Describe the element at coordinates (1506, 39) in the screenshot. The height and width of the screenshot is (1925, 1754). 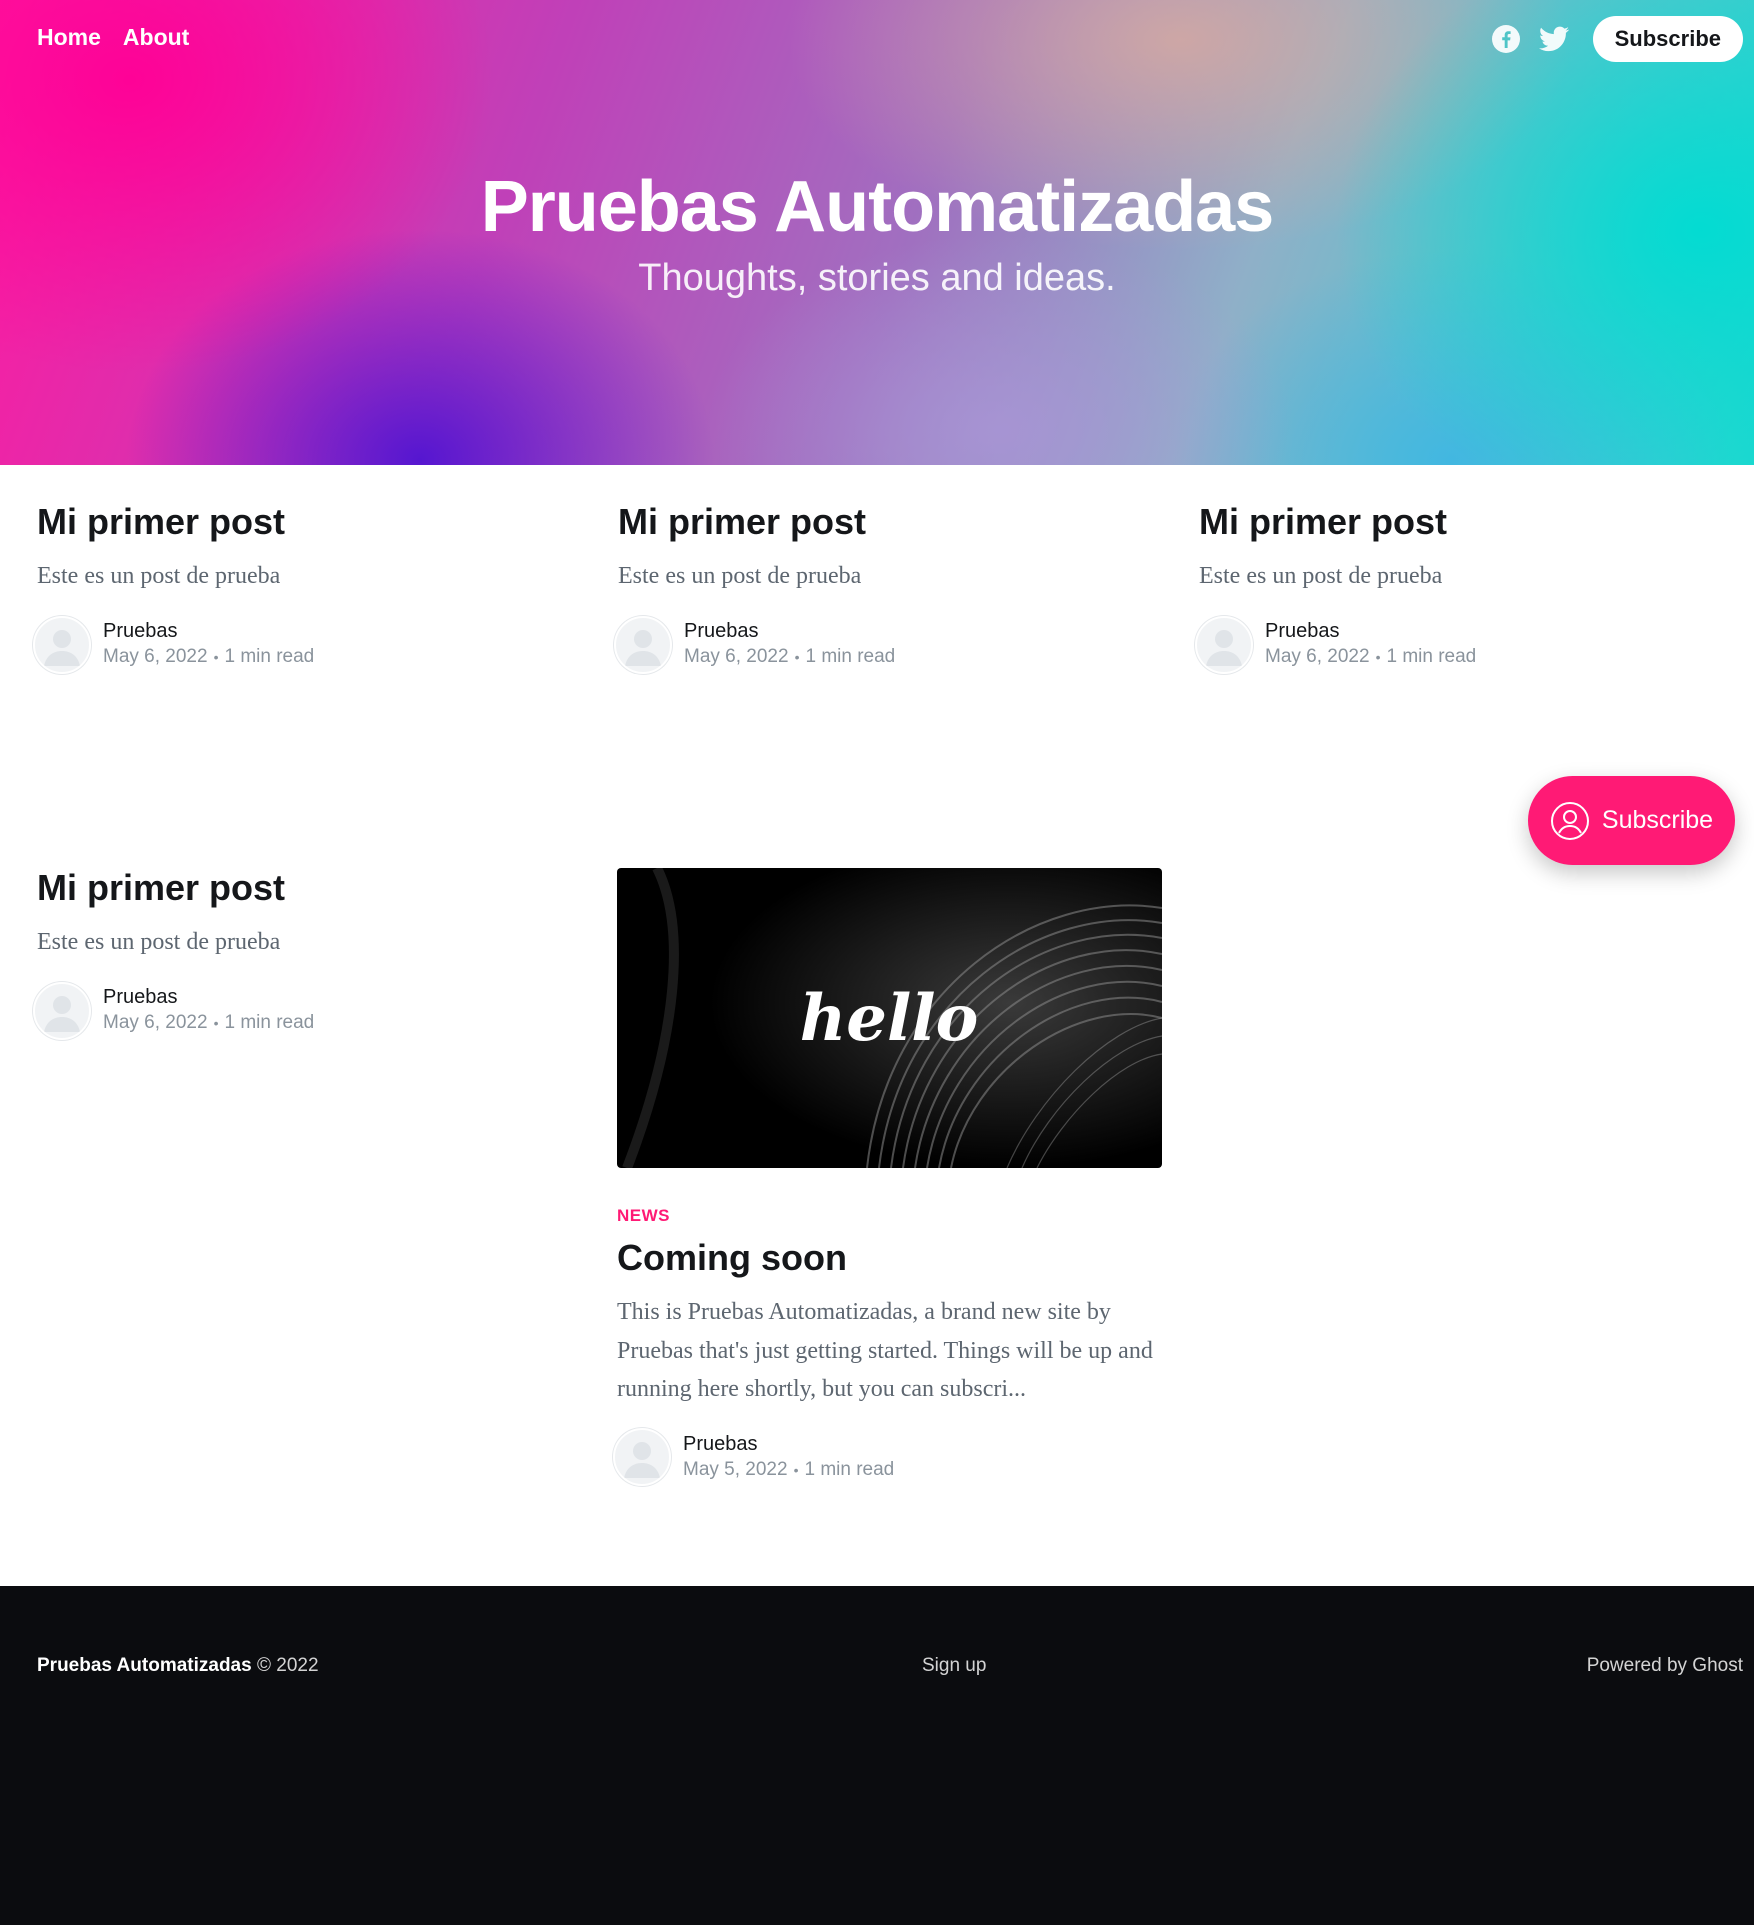
I see `facebook-icon` at that location.